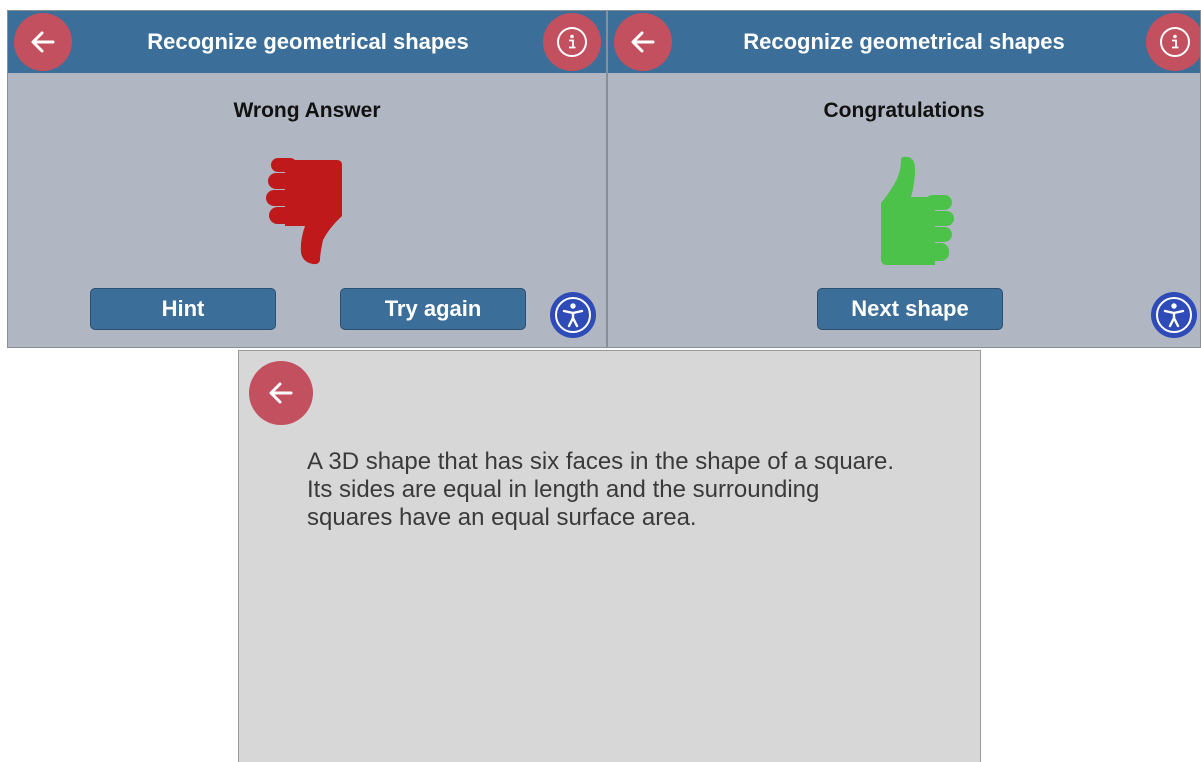 The image size is (1201, 762). Describe the element at coordinates (307, 110) in the screenshot. I see `result-message: Wrong Answer` at that location.